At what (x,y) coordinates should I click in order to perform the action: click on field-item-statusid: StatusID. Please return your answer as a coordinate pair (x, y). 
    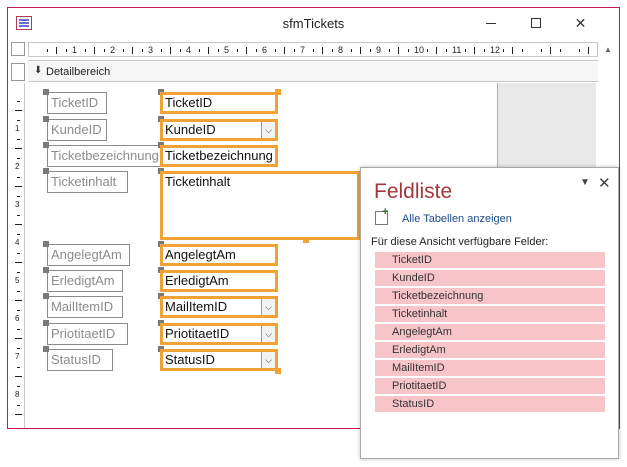
    Looking at the image, I should click on (490, 404).